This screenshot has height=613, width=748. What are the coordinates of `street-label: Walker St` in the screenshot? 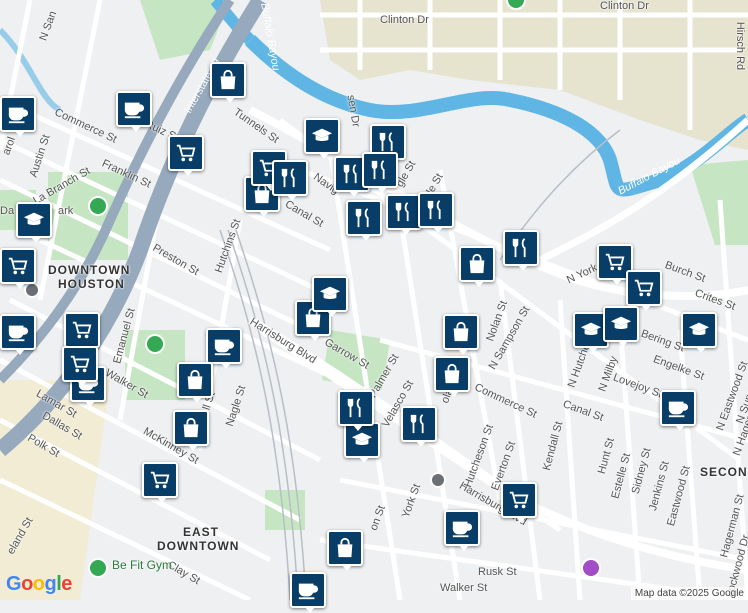 It's located at (464, 588).